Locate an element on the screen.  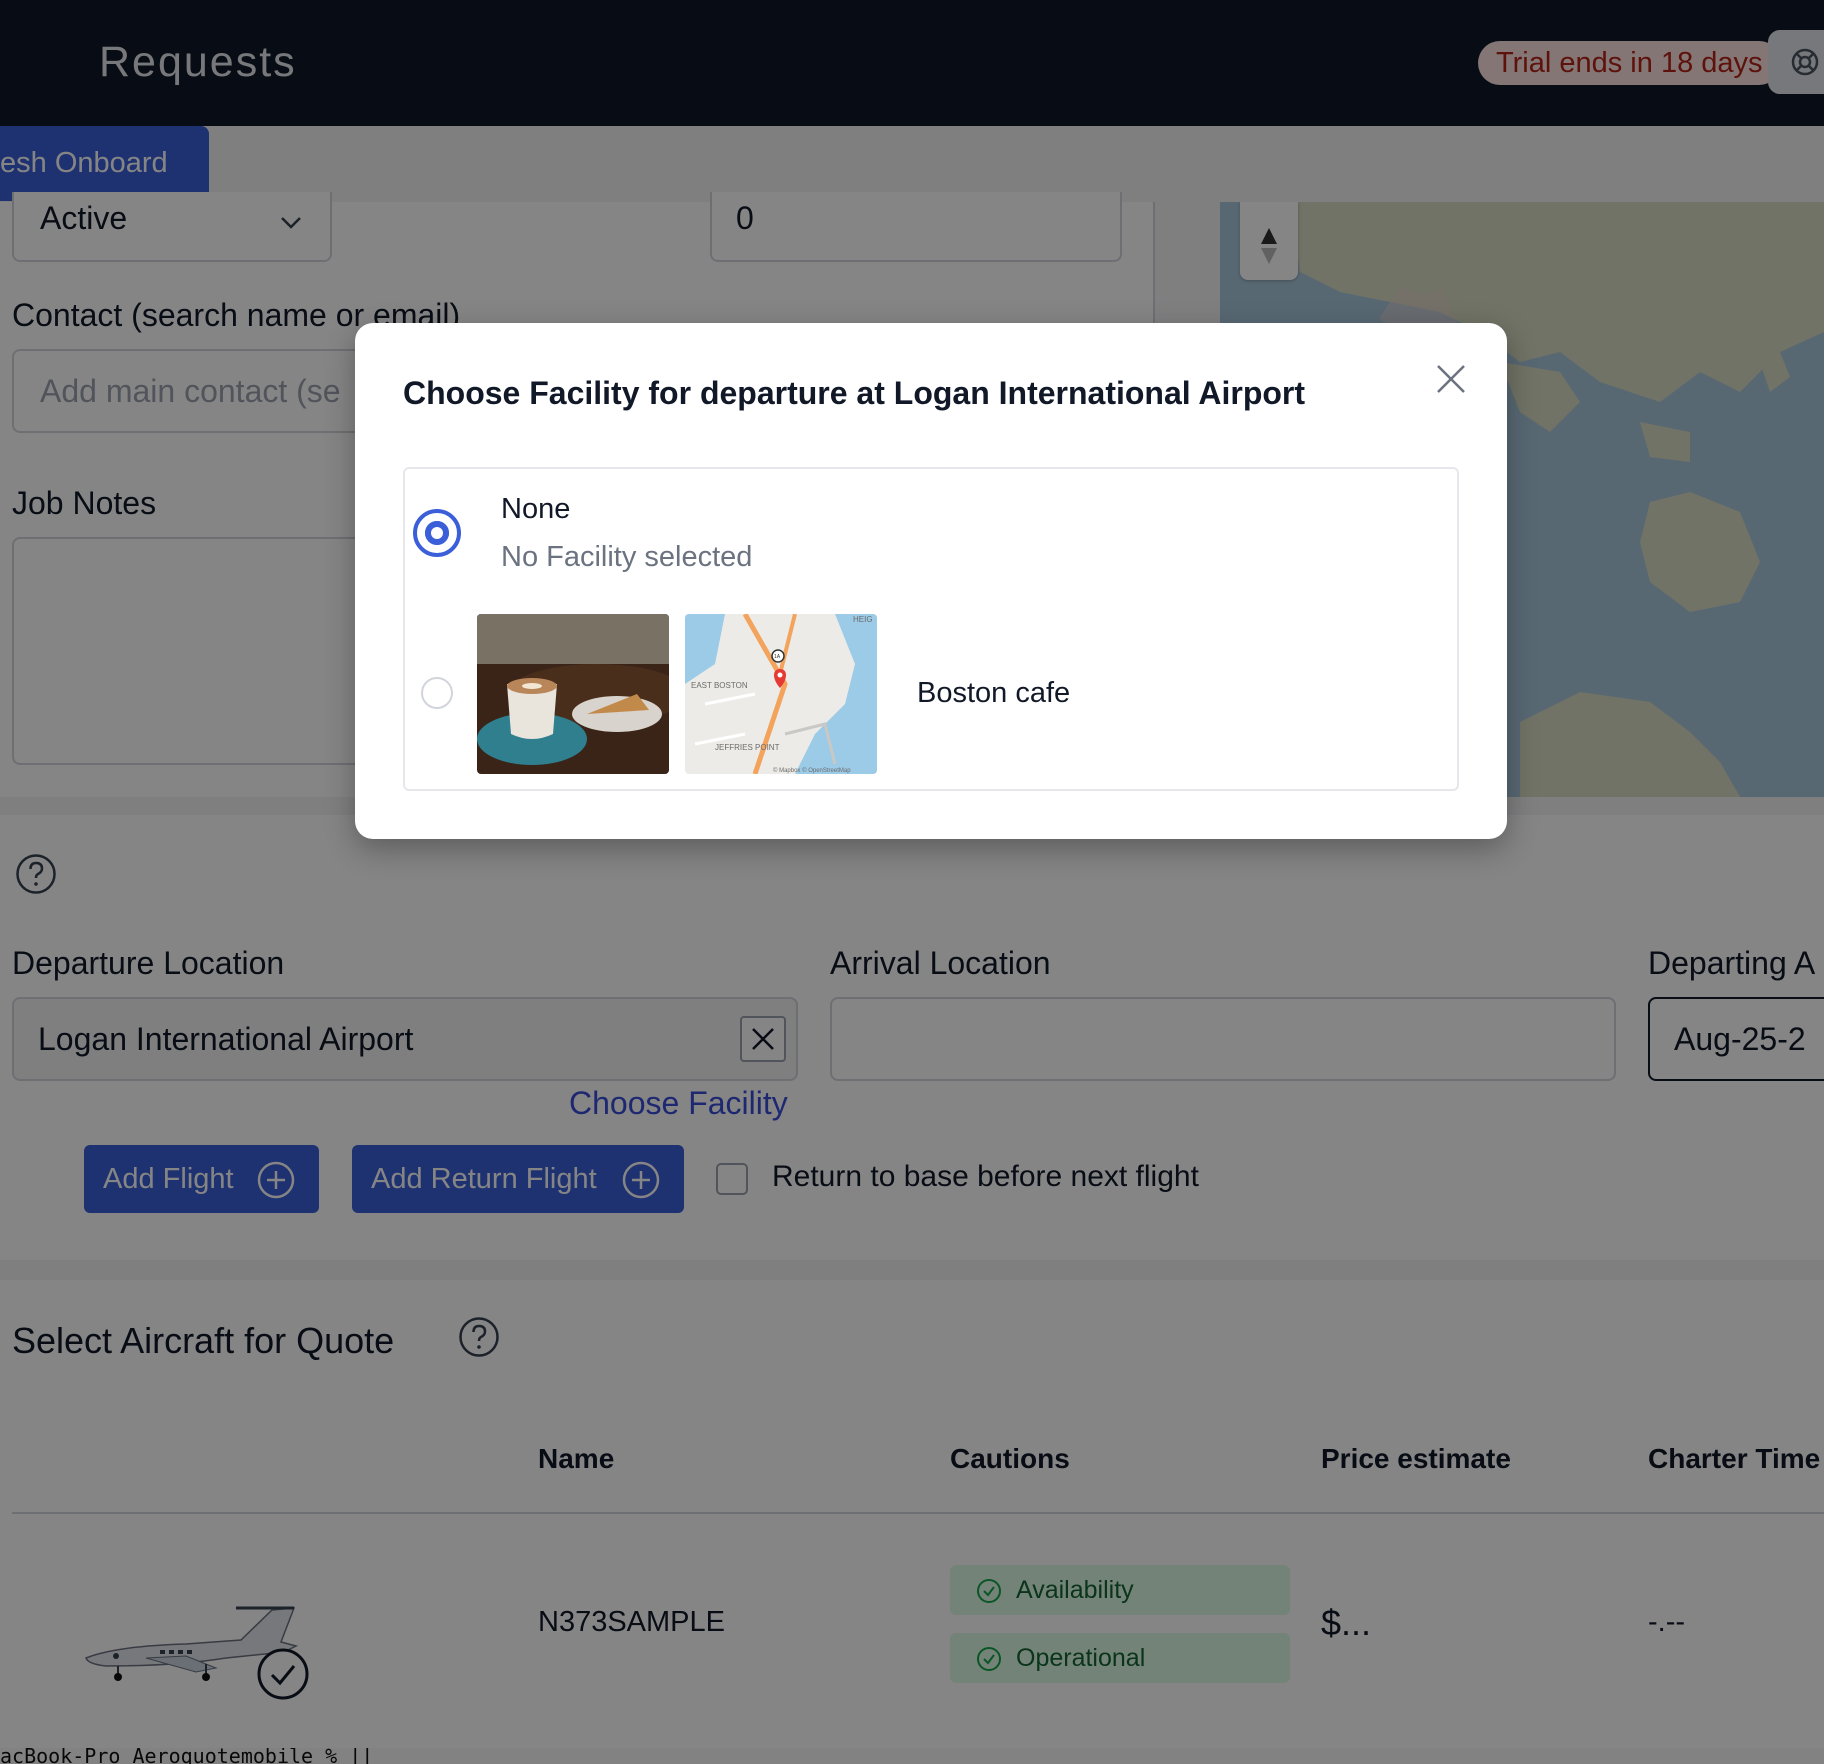
close-icon is located at coordinates (1451, 379).